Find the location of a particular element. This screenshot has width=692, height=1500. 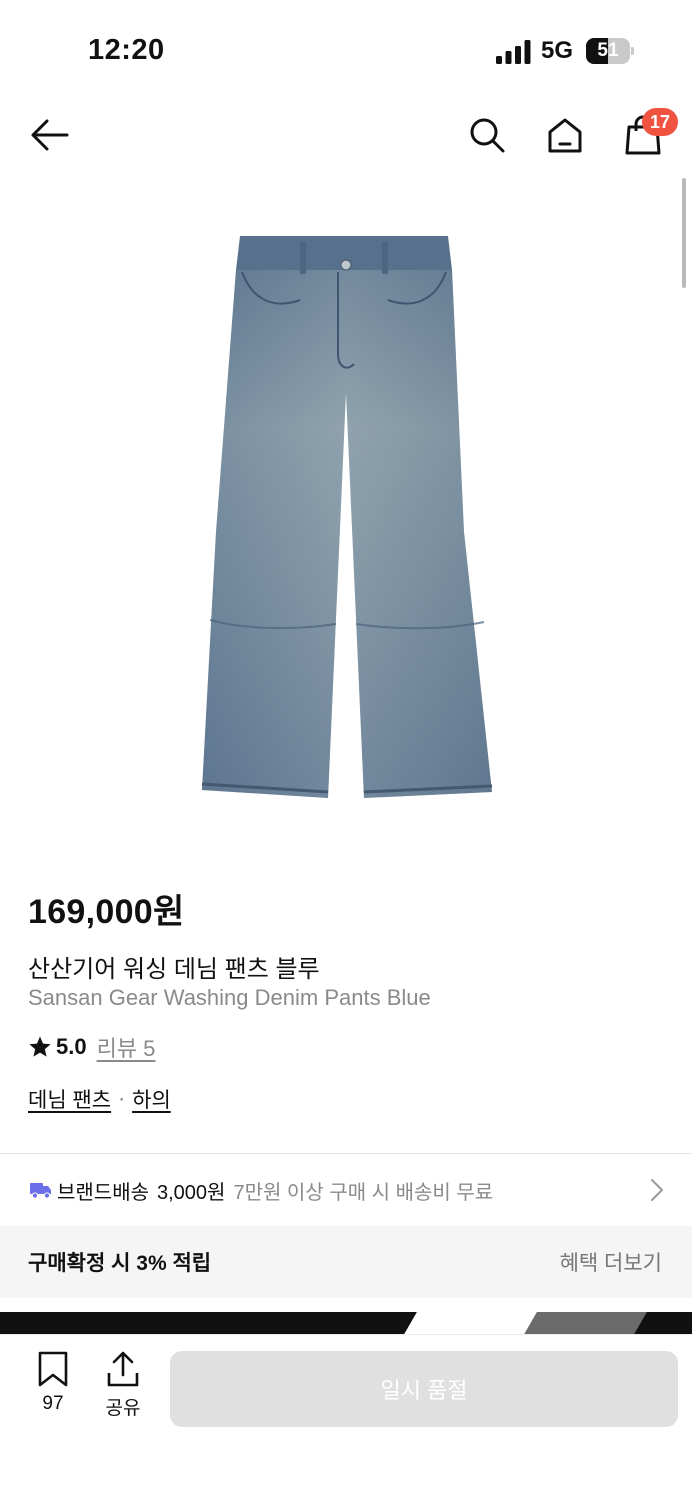

status-bar: 12:20 5G 51 is located at coordinates (346, 50).